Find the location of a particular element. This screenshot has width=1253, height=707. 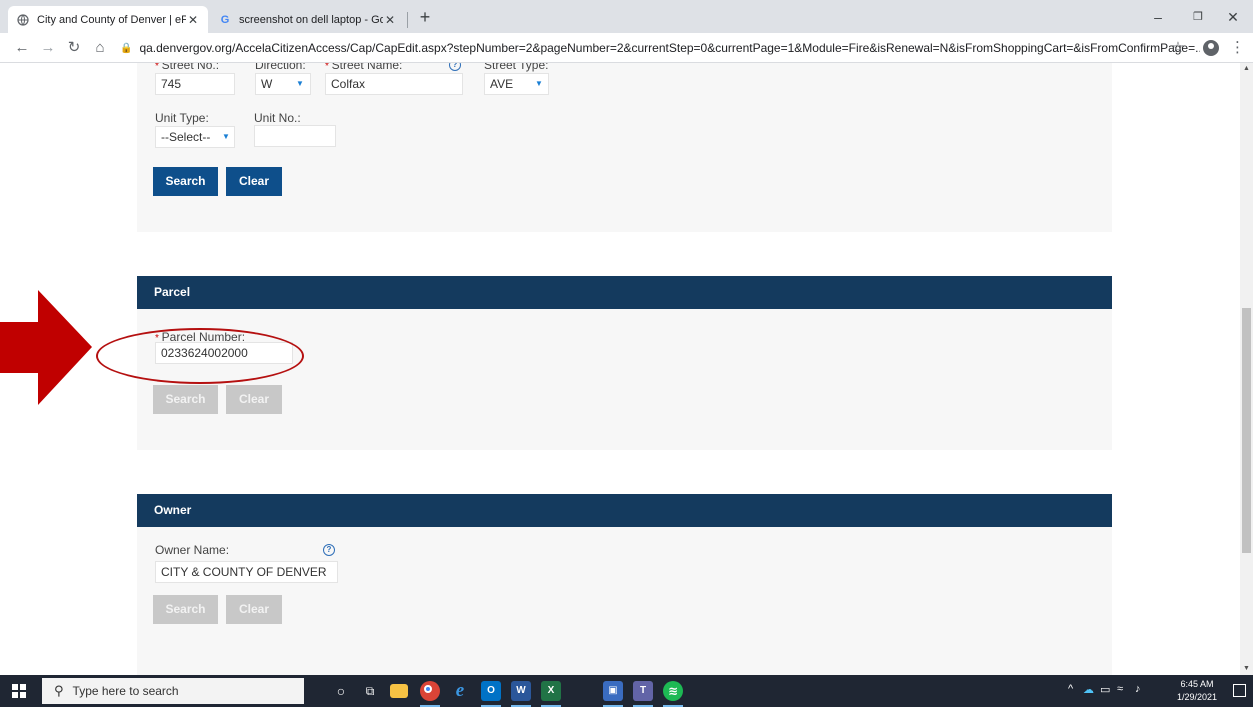

owner-name-input: CITY & COUNTY OF DENVER is located at coordinates (246, 572).